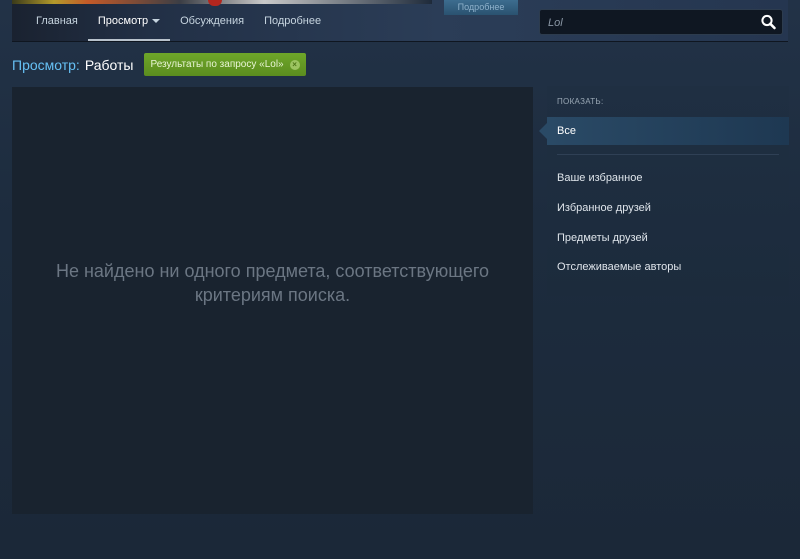 The image size is (800, 559). I want to click on nav-home-label: Главная, so click(57, 20).